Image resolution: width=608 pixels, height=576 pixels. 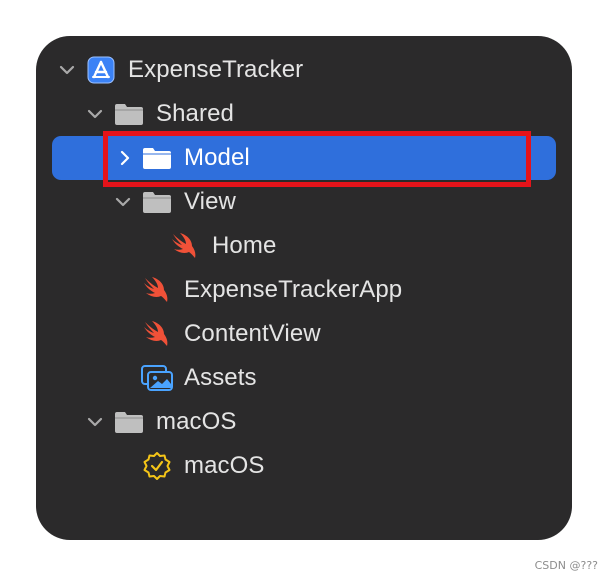 I want to click on xcode-project-icon, so click(x=101, y=70).